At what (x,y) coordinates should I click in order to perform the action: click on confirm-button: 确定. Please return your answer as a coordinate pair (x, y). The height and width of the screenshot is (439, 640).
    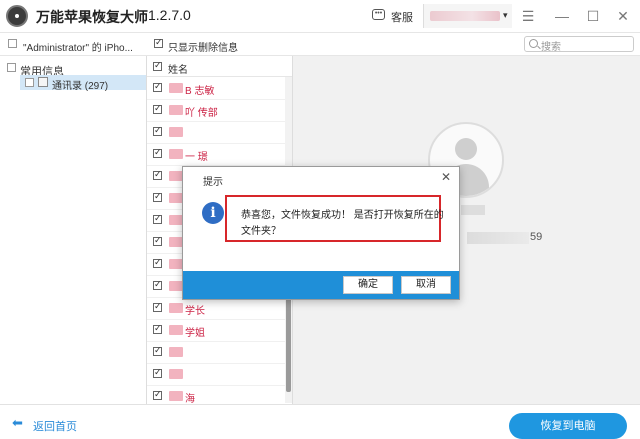
    Looking at the image, I should click on (368, 285).